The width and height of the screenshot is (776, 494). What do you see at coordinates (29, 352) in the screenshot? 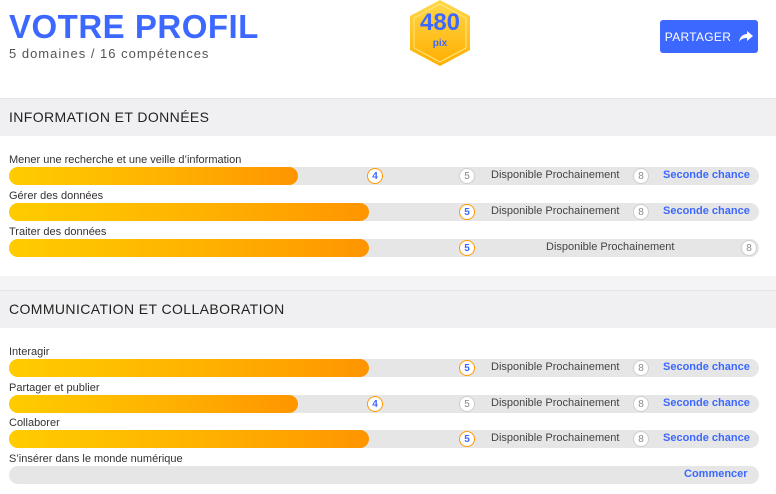
I see `competence-label: Interagir` at bounding box center [29, 352].